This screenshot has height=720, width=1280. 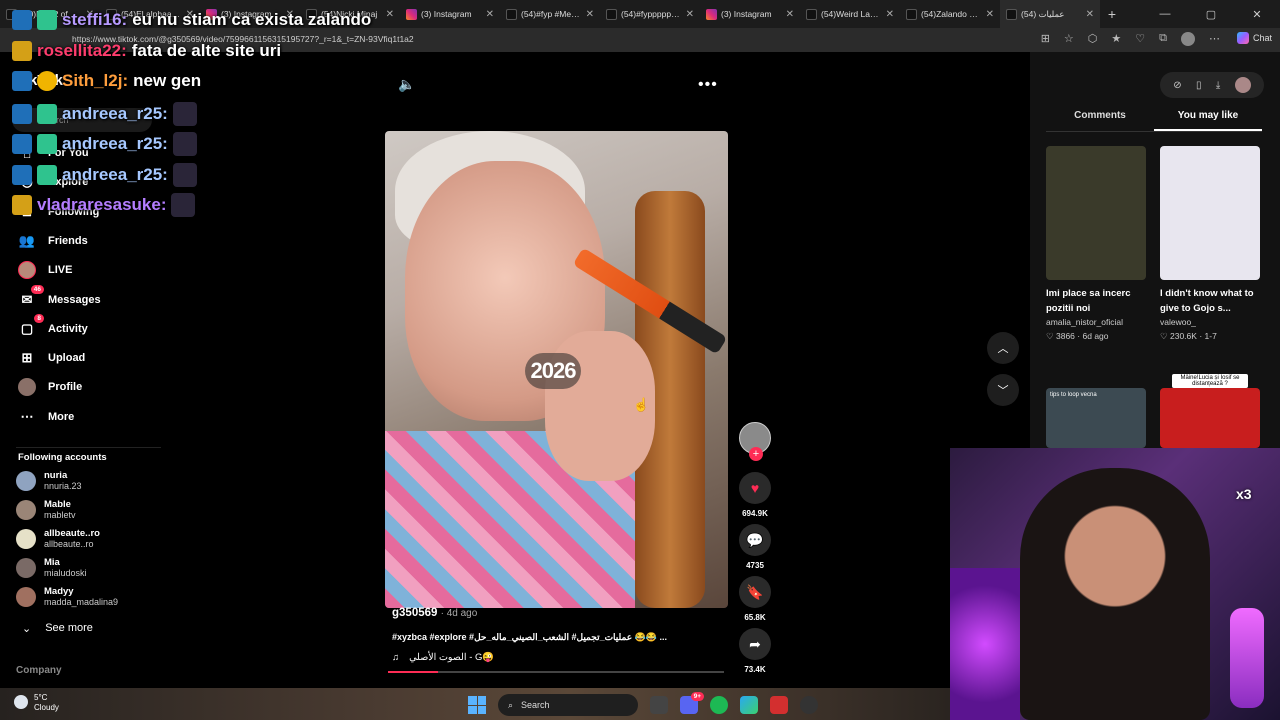 What do you see at coordinates (1096, 322) in the screenshot?
I see `card-user: amalia_nistor_oficial` at bounding box center [1096, 322].